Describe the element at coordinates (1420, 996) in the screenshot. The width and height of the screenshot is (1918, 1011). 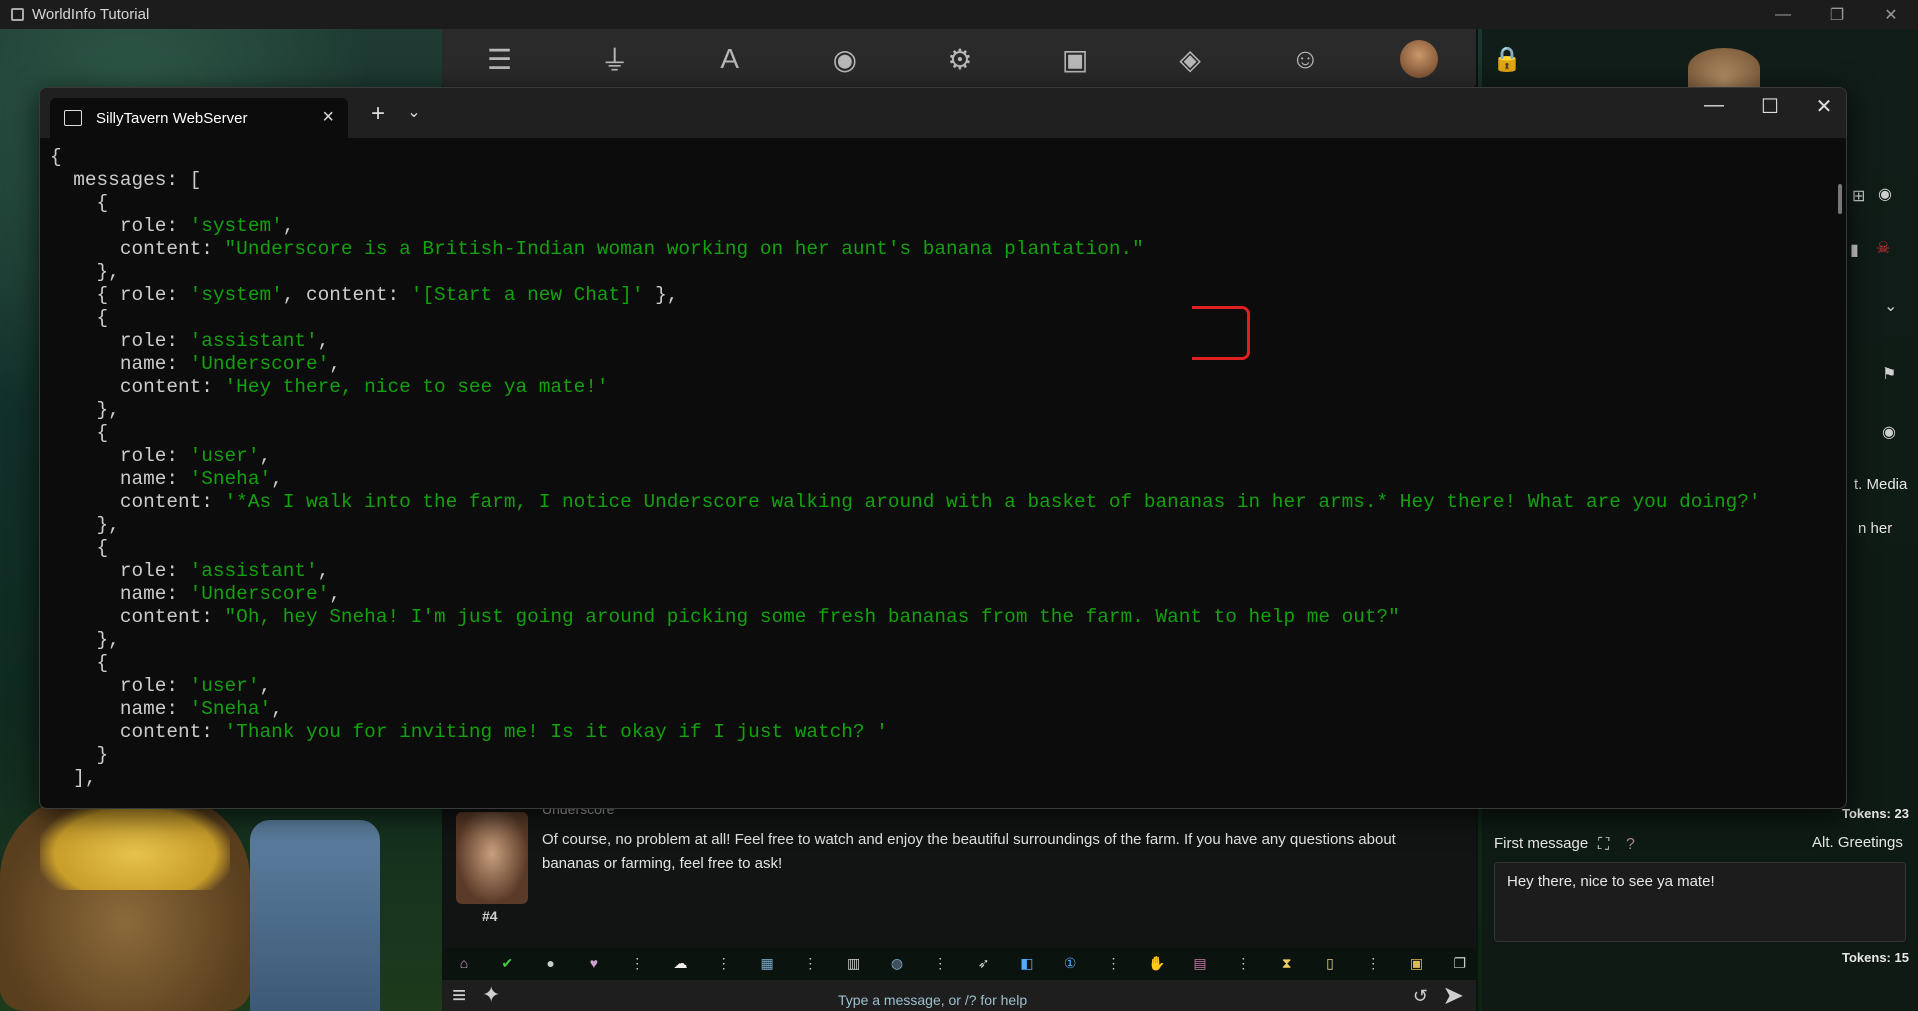
I see `history-icon: ↺` at that location.